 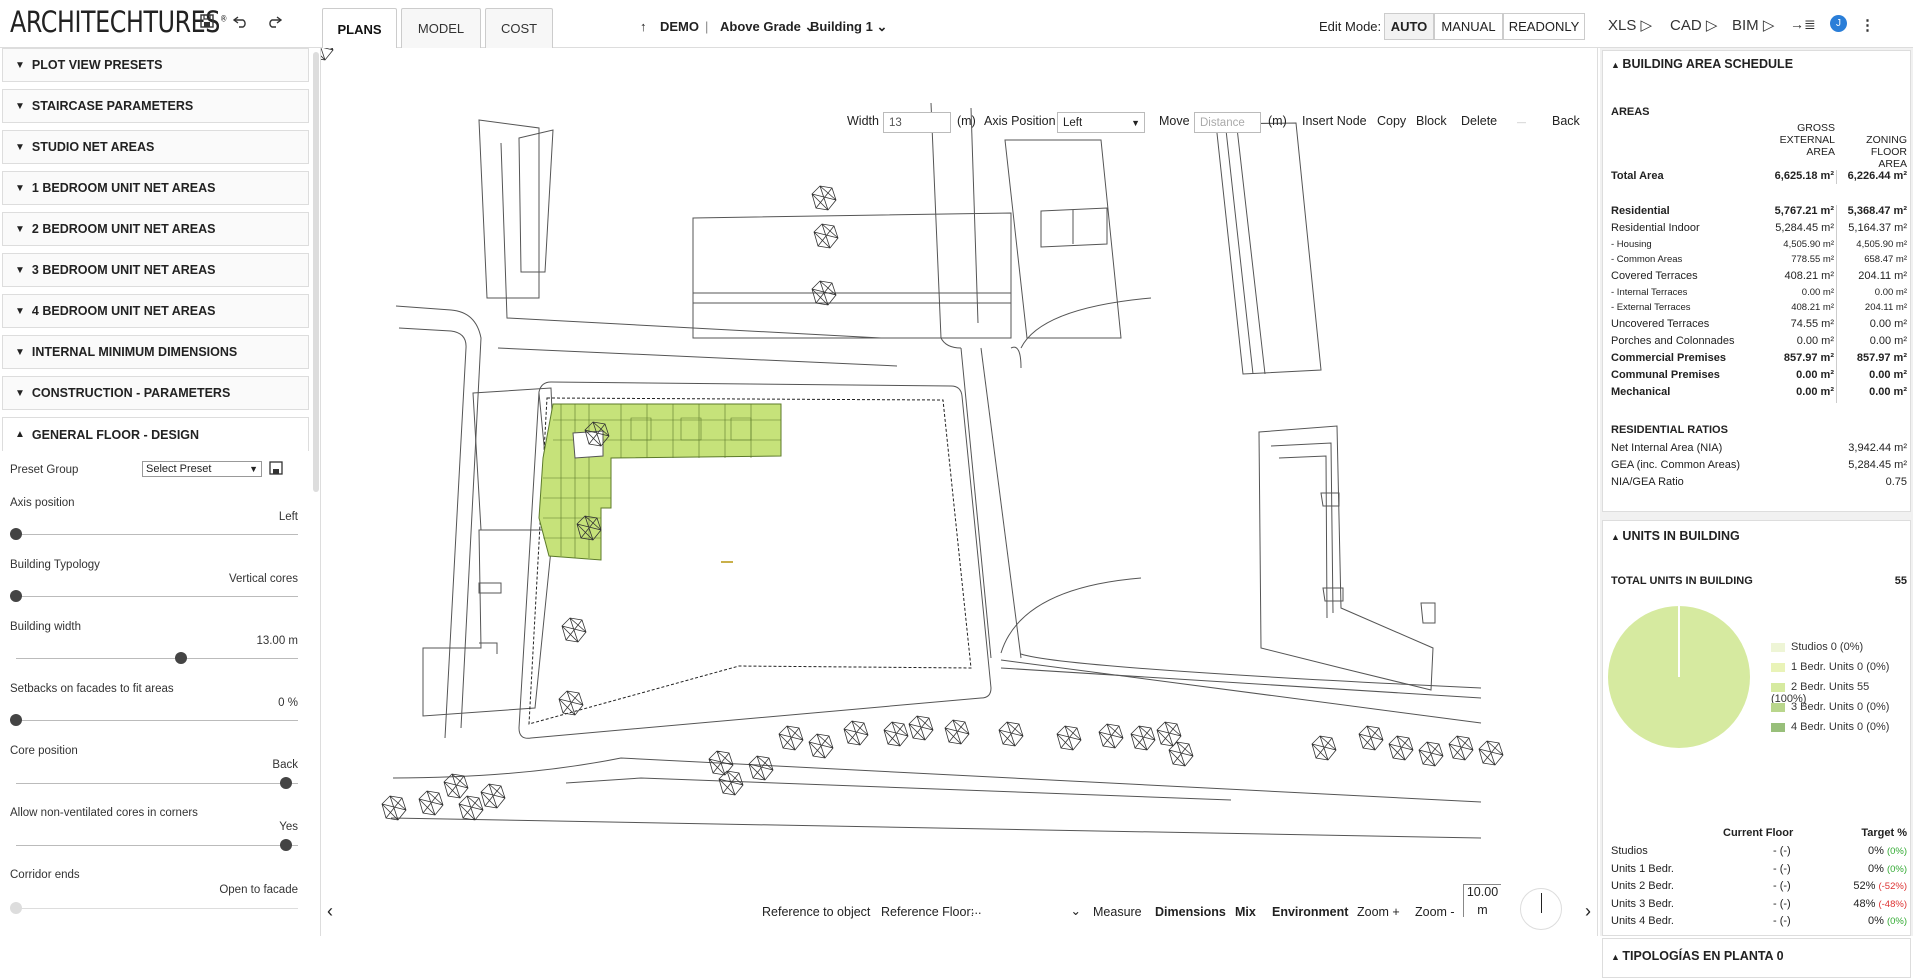 What do you see at coordinates (155, 229) in the screenshot?
I see `section-2-bedroom-net-areas: ▼ 2 BEDROOM UNIT NET AREAS` at bounding box center [155, 229].